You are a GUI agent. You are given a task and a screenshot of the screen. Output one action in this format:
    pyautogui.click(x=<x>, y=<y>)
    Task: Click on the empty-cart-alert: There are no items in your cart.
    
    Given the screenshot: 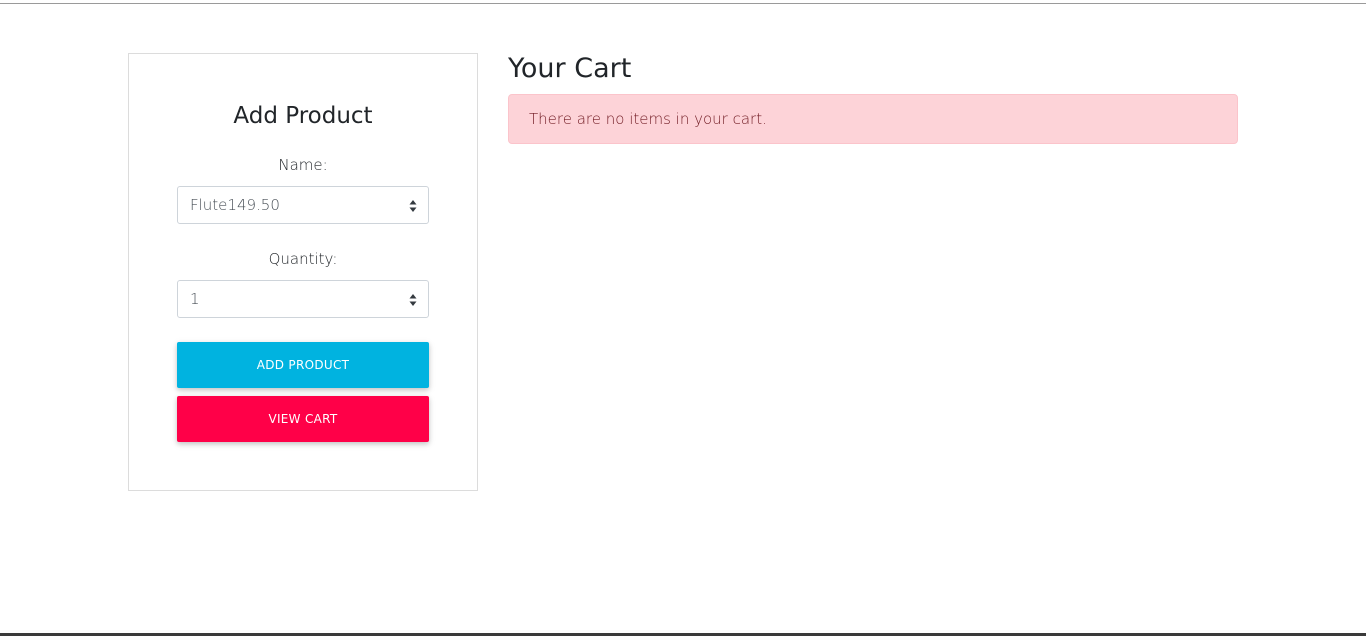 What is the action you would take?
    pyautogui.click(x=873, y=119)
    